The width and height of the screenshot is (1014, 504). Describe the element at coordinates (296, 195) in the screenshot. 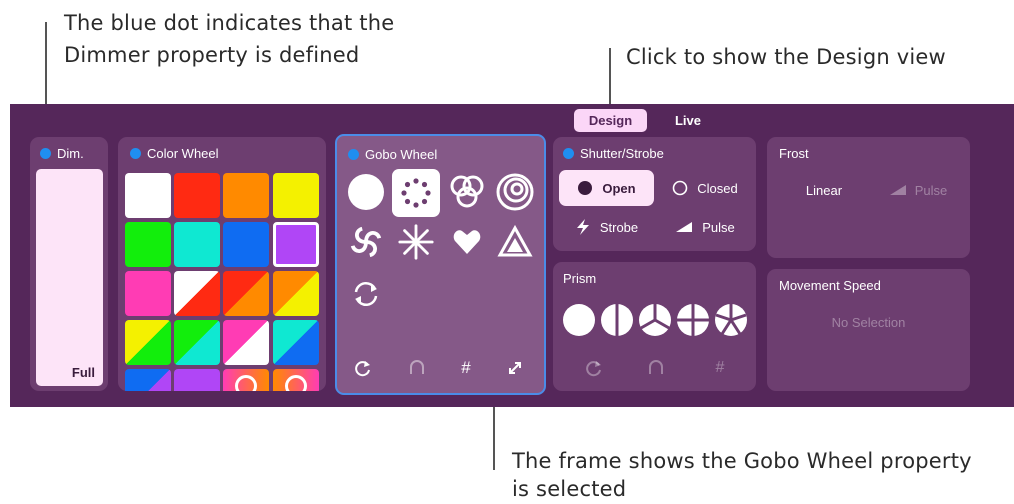

I see `color-swatch-yellow` at that location.